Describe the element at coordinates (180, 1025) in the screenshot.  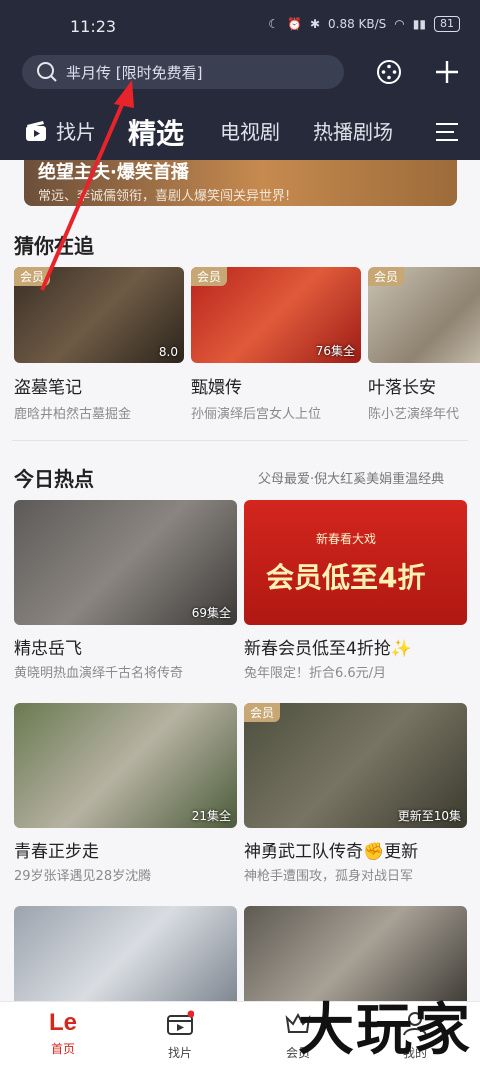
I see `film-icon` at that location.